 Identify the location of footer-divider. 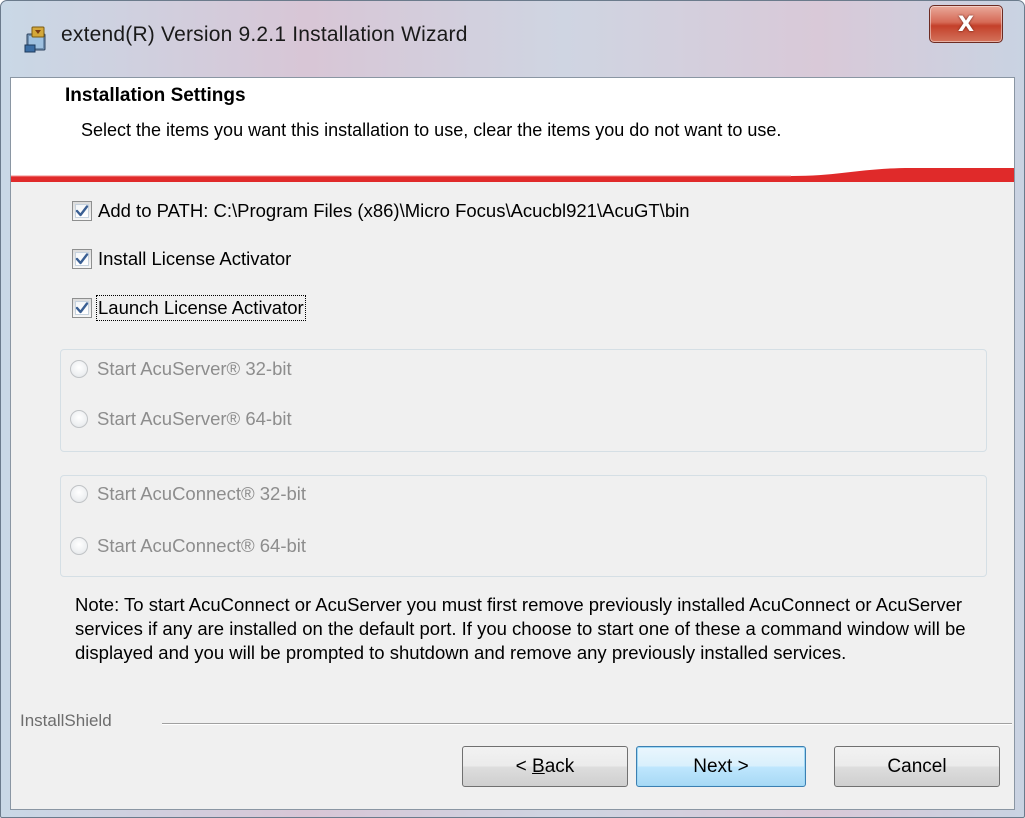
(587, 724).